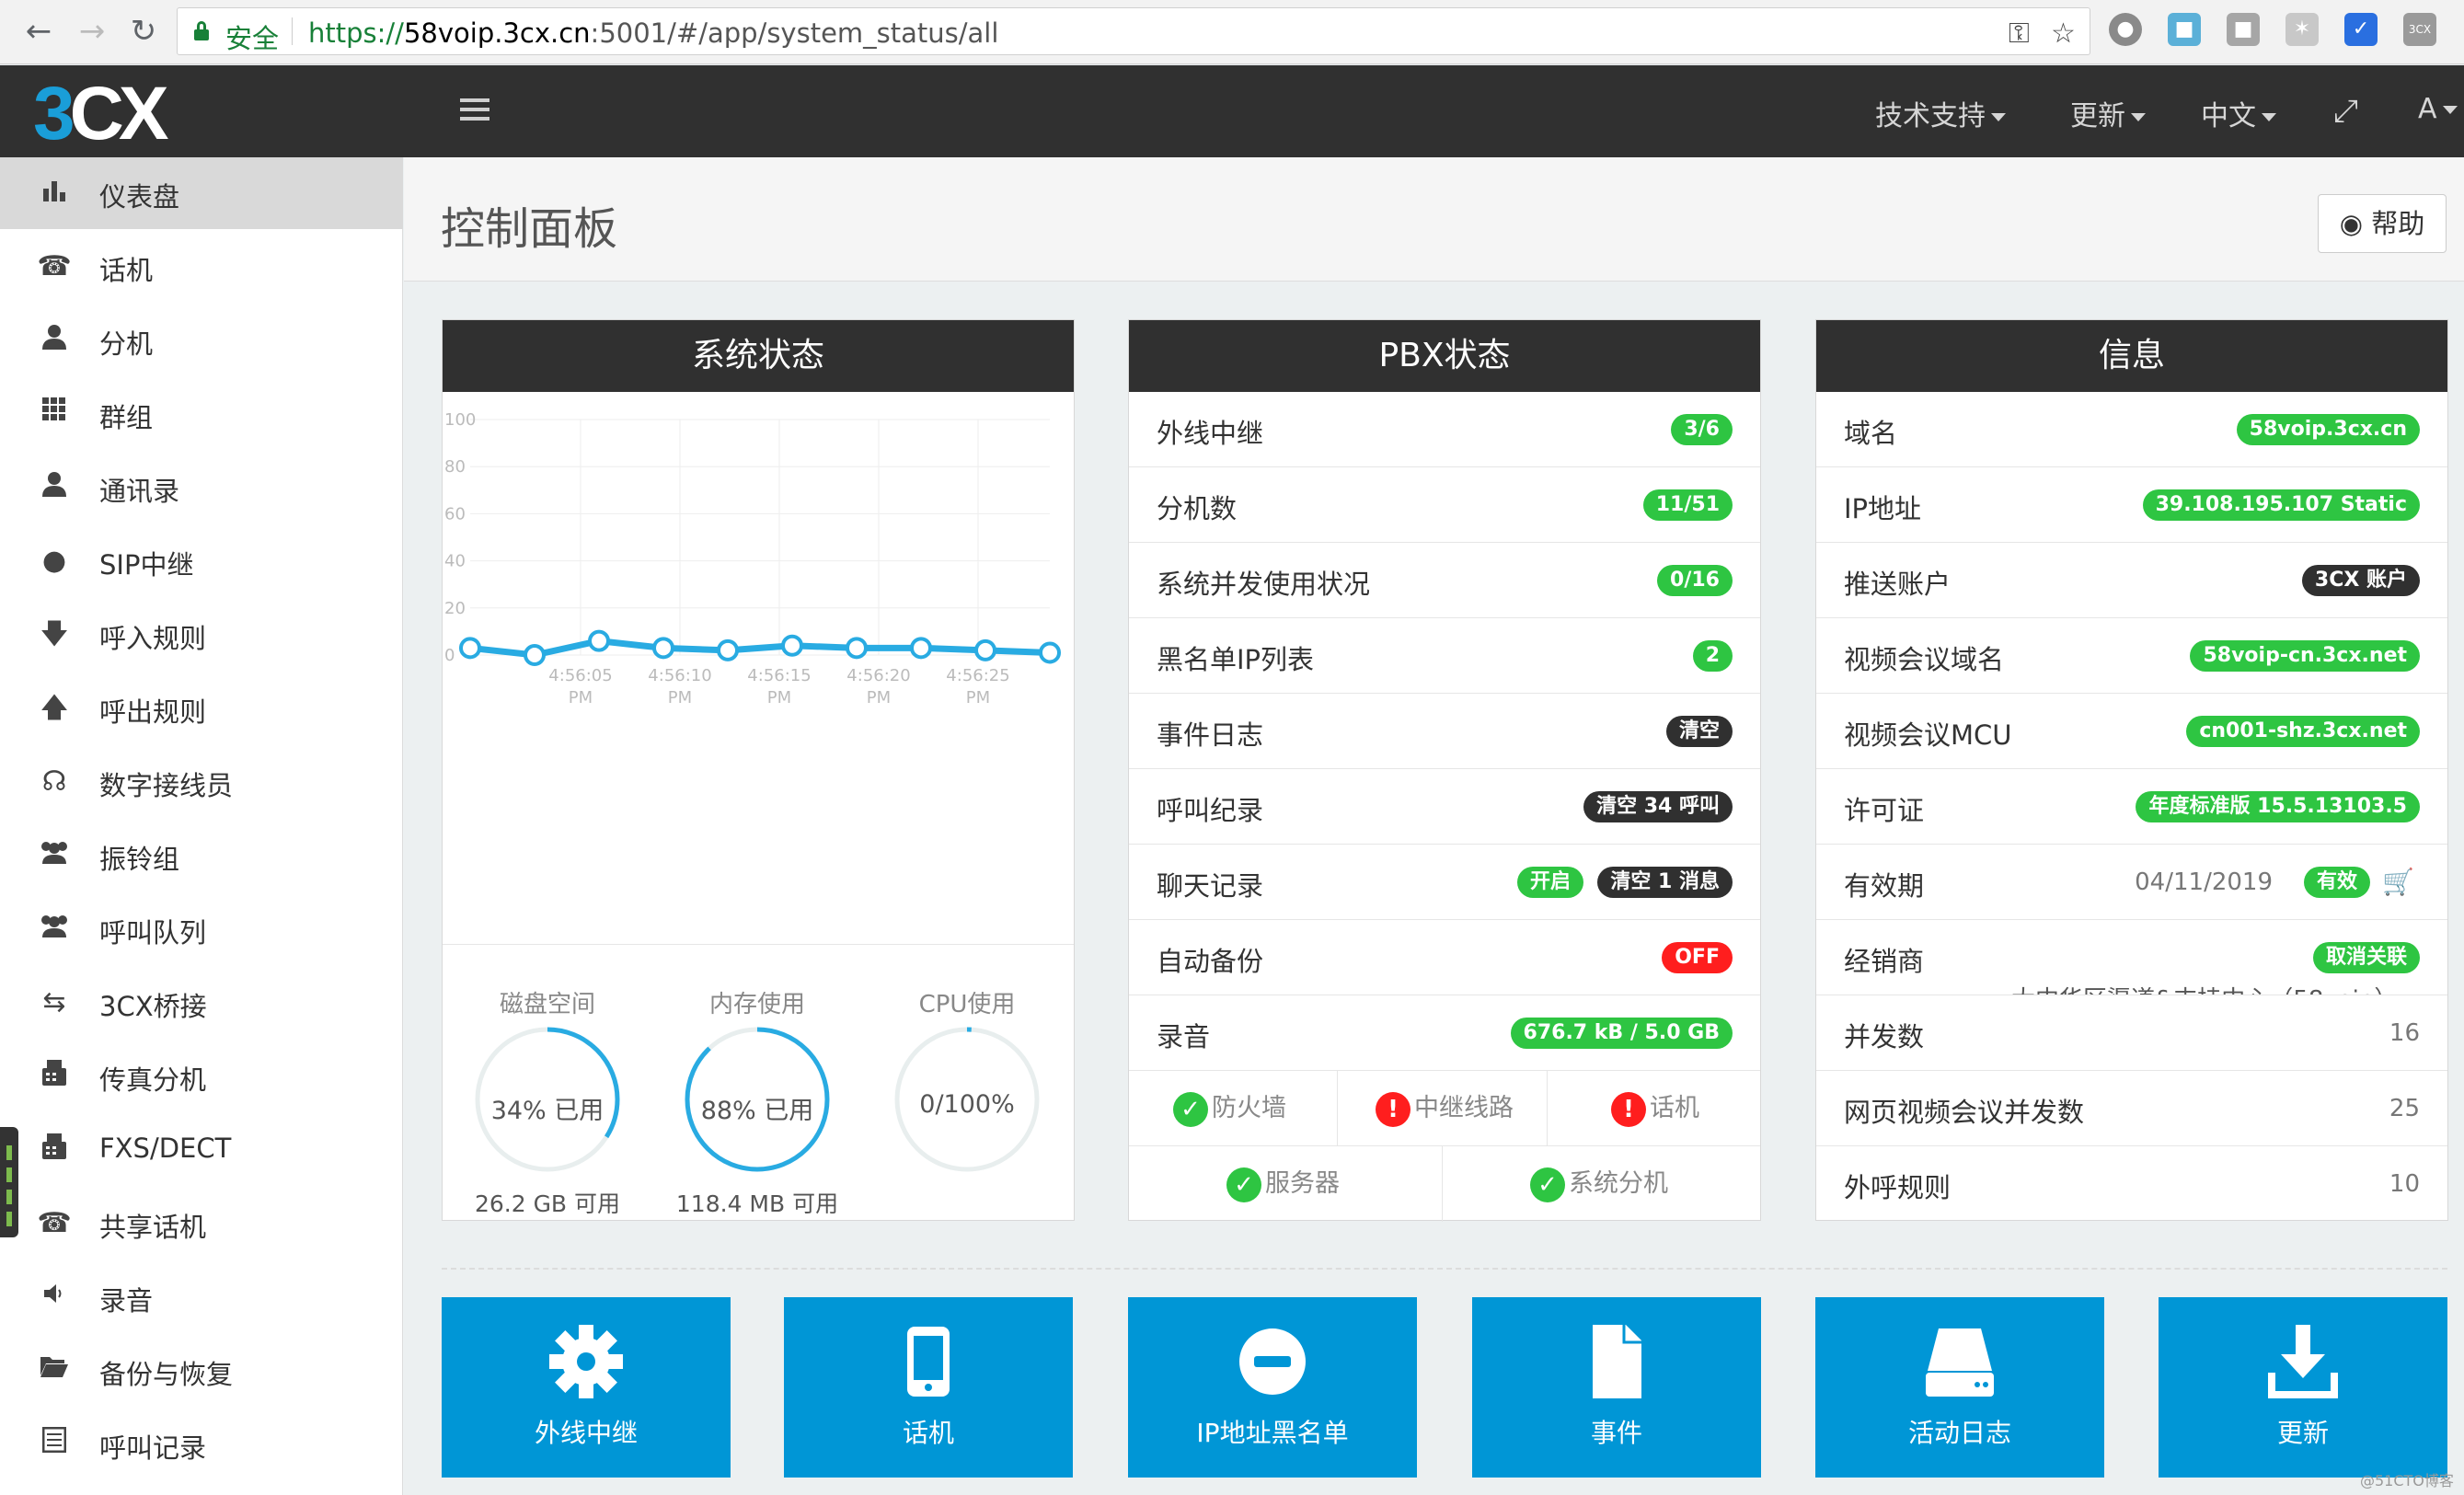  What do you see at coordinates (580, 675) in the screenshot?
I see `x-tick-label: 4:56:05` at bounding box center [580, 675].